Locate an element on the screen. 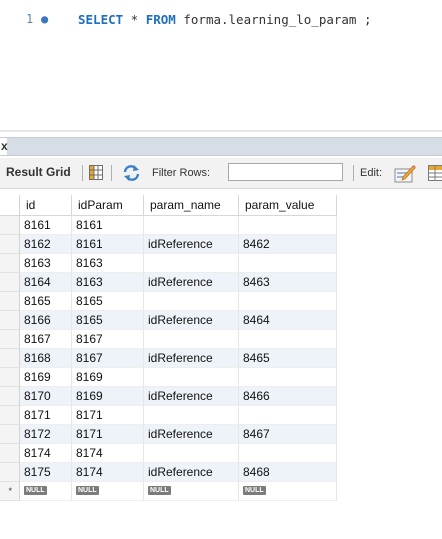 The height and width of the screenshot is (539, 442). refresh-icon is located at coordinates (131, 173).